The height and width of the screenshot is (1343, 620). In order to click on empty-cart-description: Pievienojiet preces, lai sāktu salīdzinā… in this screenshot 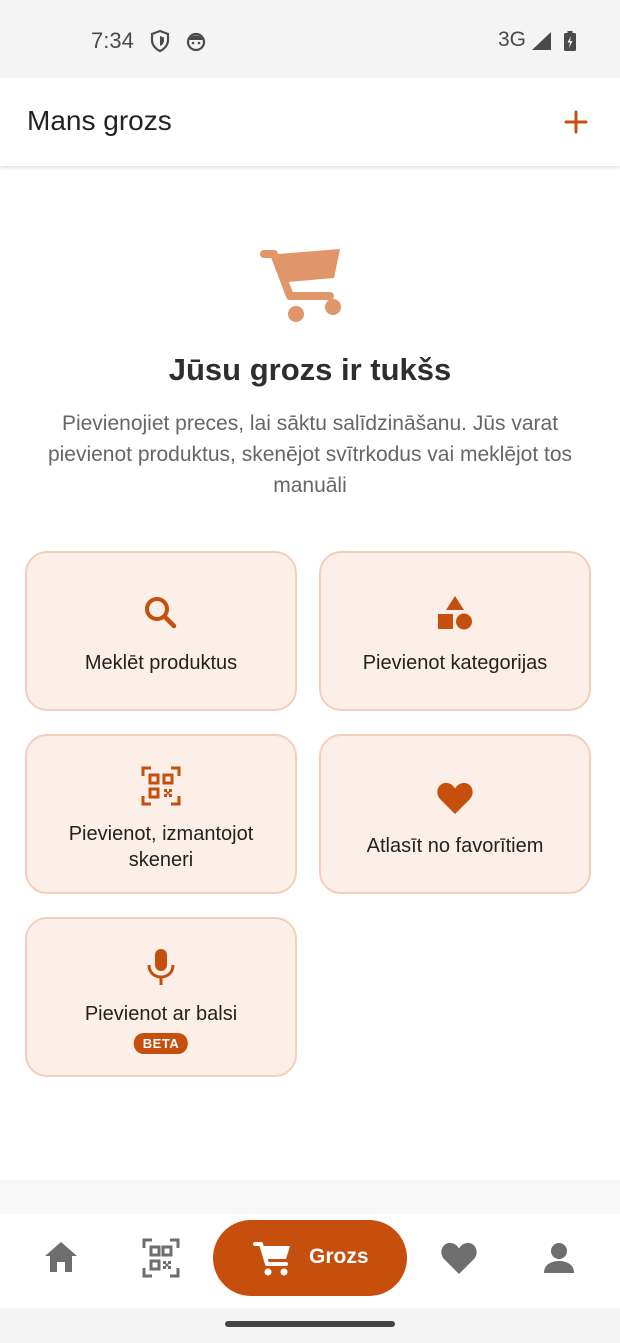, I will do `click(310, 454)`.